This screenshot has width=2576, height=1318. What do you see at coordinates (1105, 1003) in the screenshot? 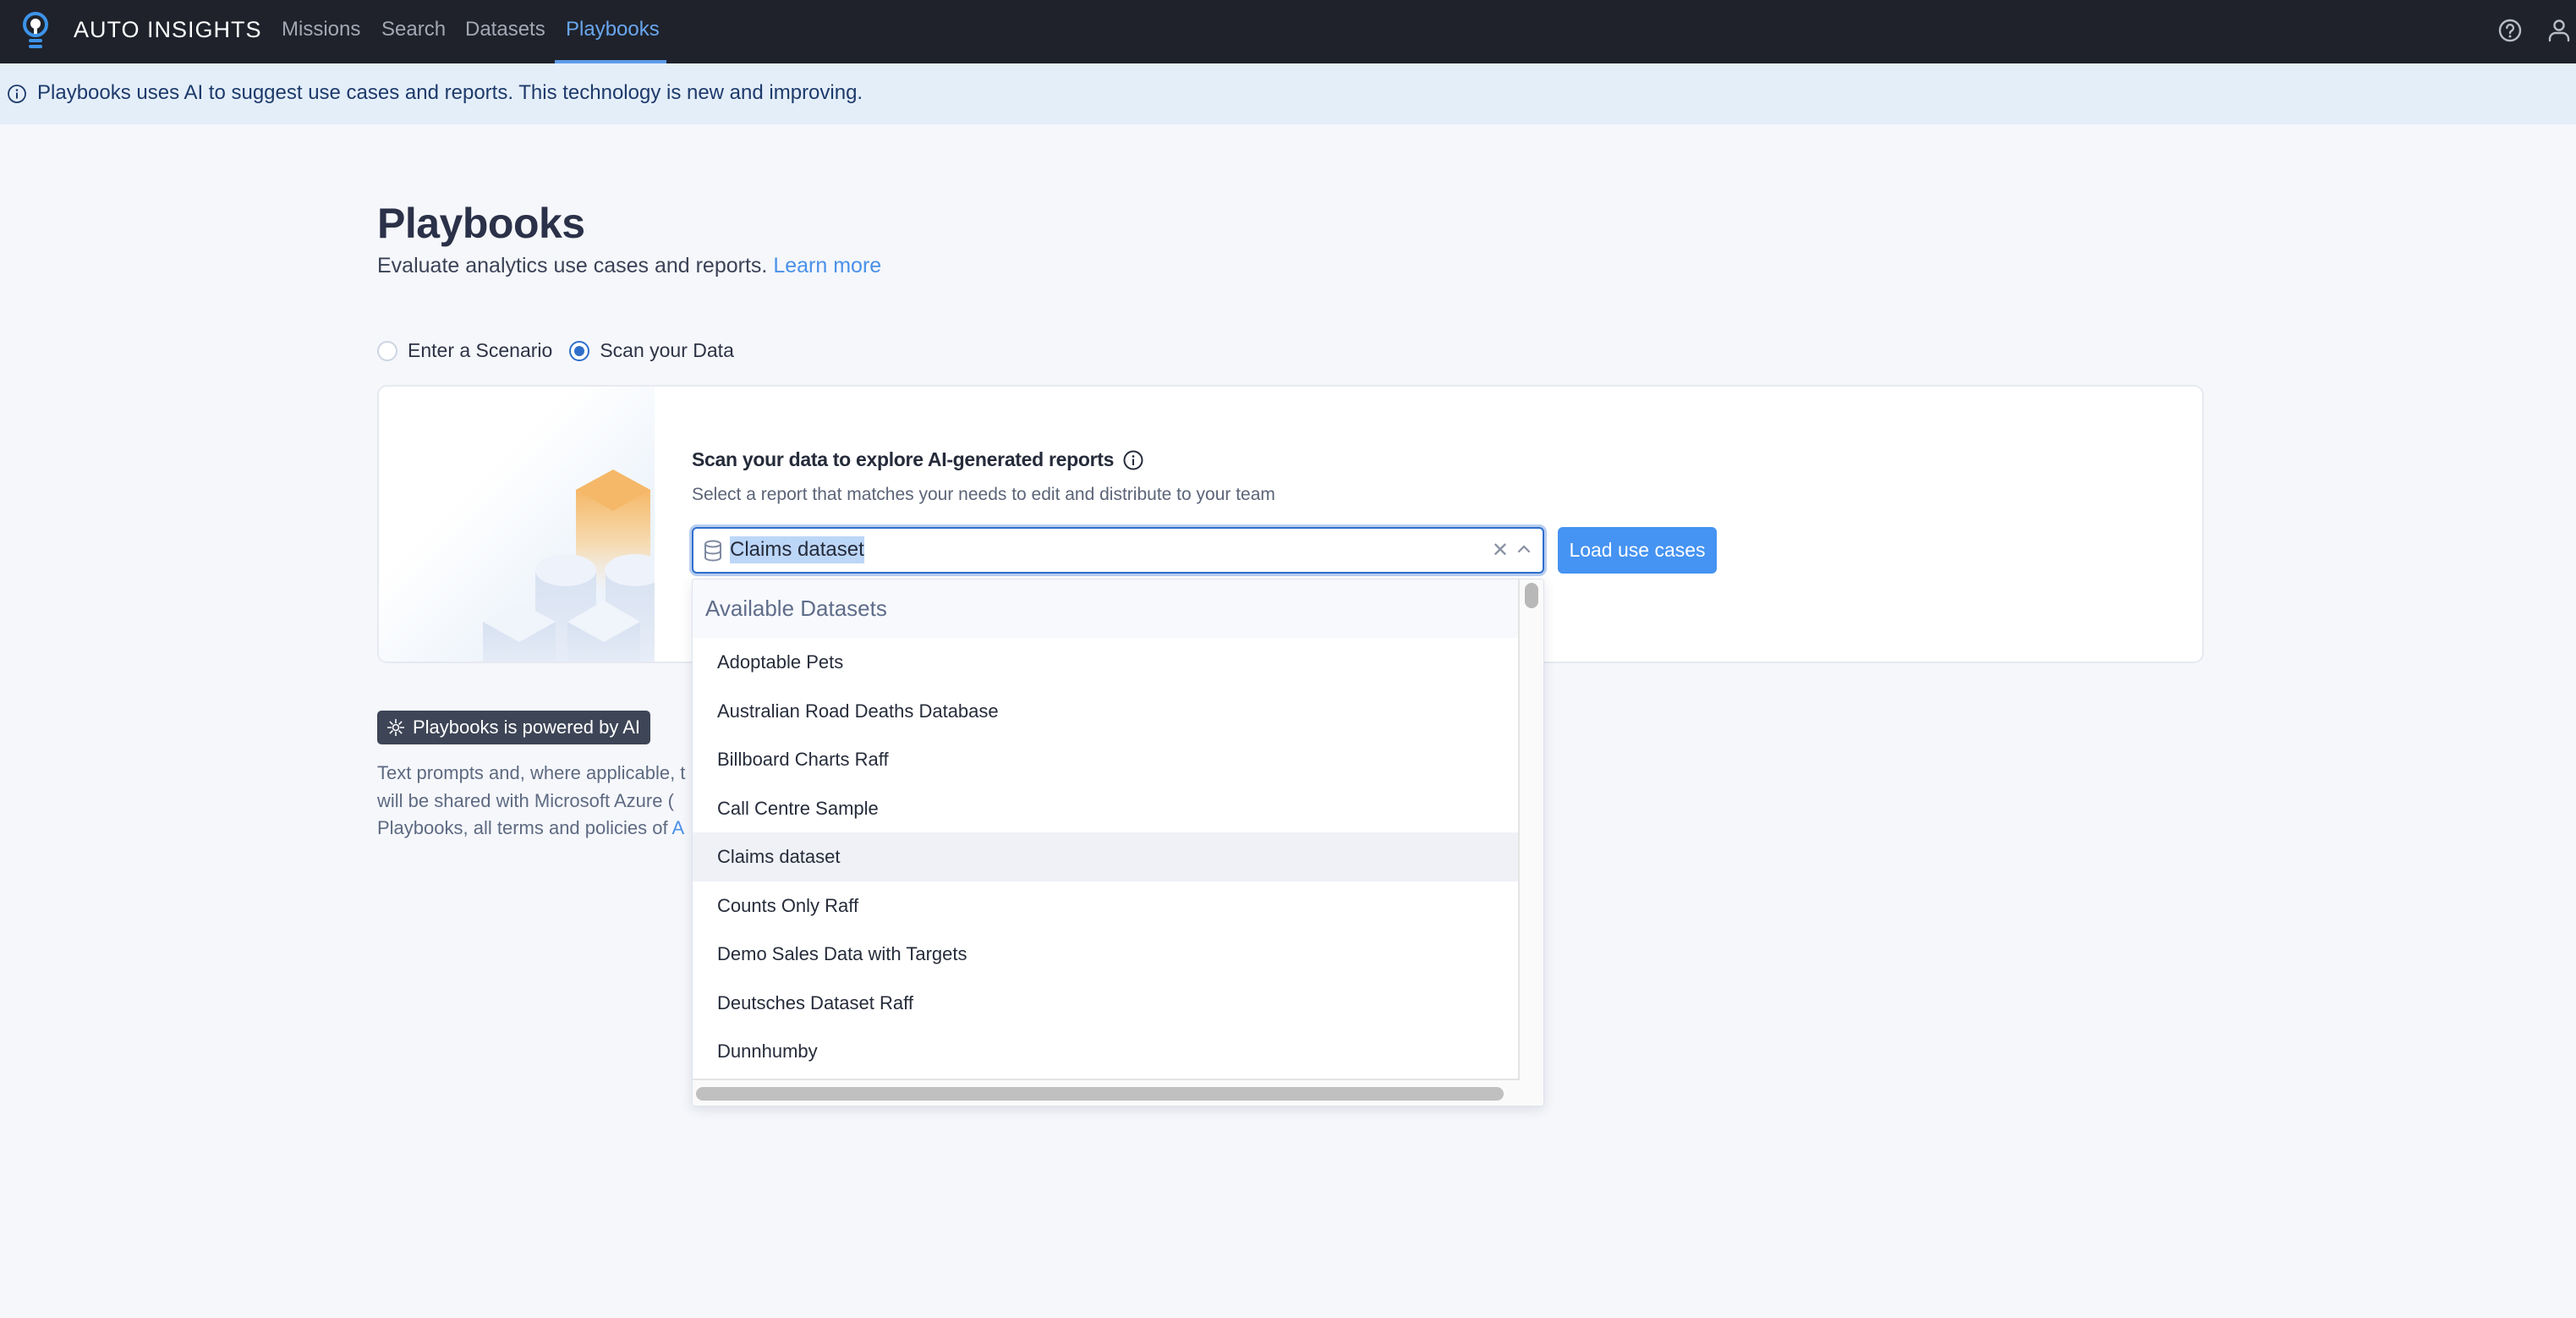
I see `dataset-option: Deutsches Dataset Raff` at bounding box center [1105, 1003].